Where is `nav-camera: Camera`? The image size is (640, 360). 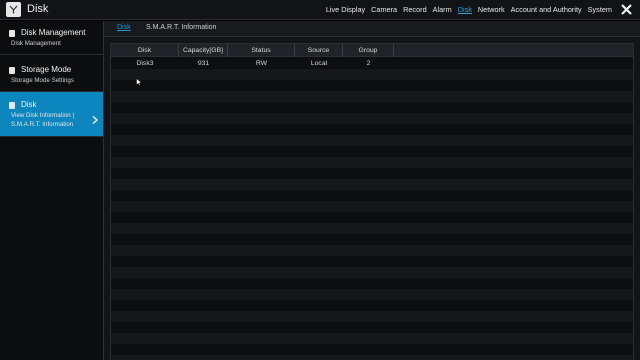 nav-camera: Camera is located at coordinates (384, 9).